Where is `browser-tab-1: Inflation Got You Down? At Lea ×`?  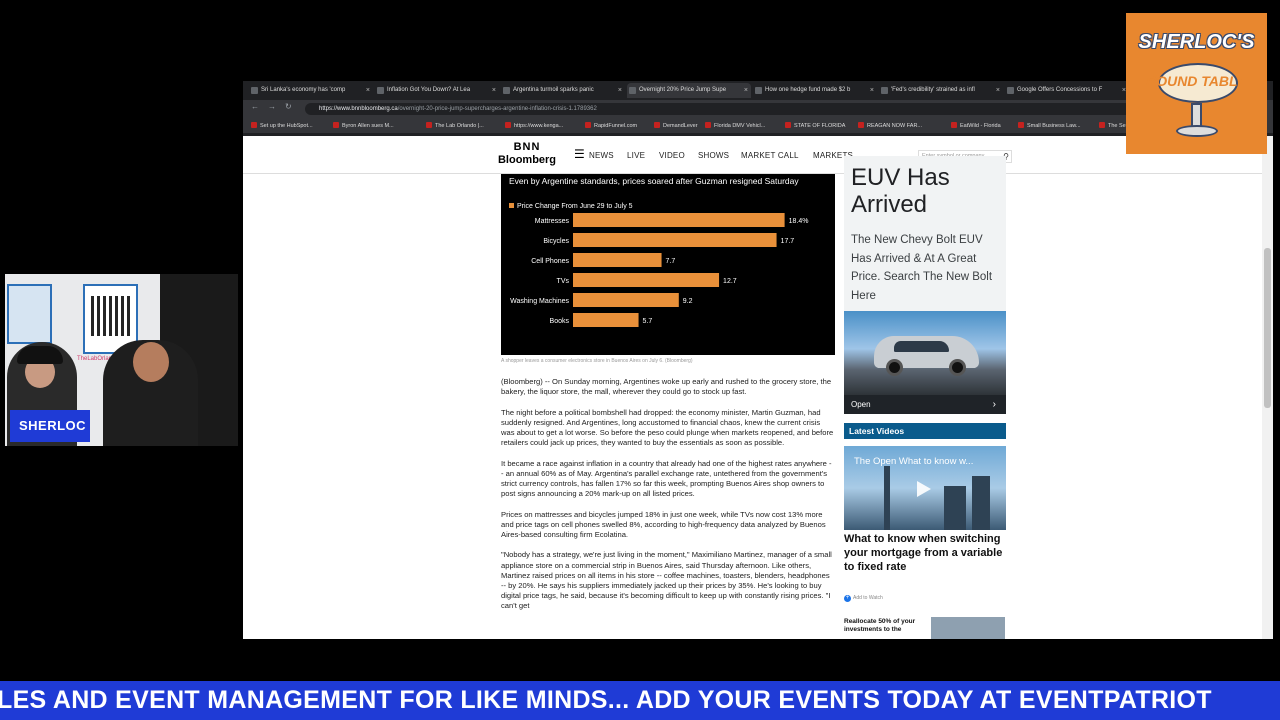 browser-tab-1: Inflation Got You Down? At Lea × is located at coordinates (437, 90).